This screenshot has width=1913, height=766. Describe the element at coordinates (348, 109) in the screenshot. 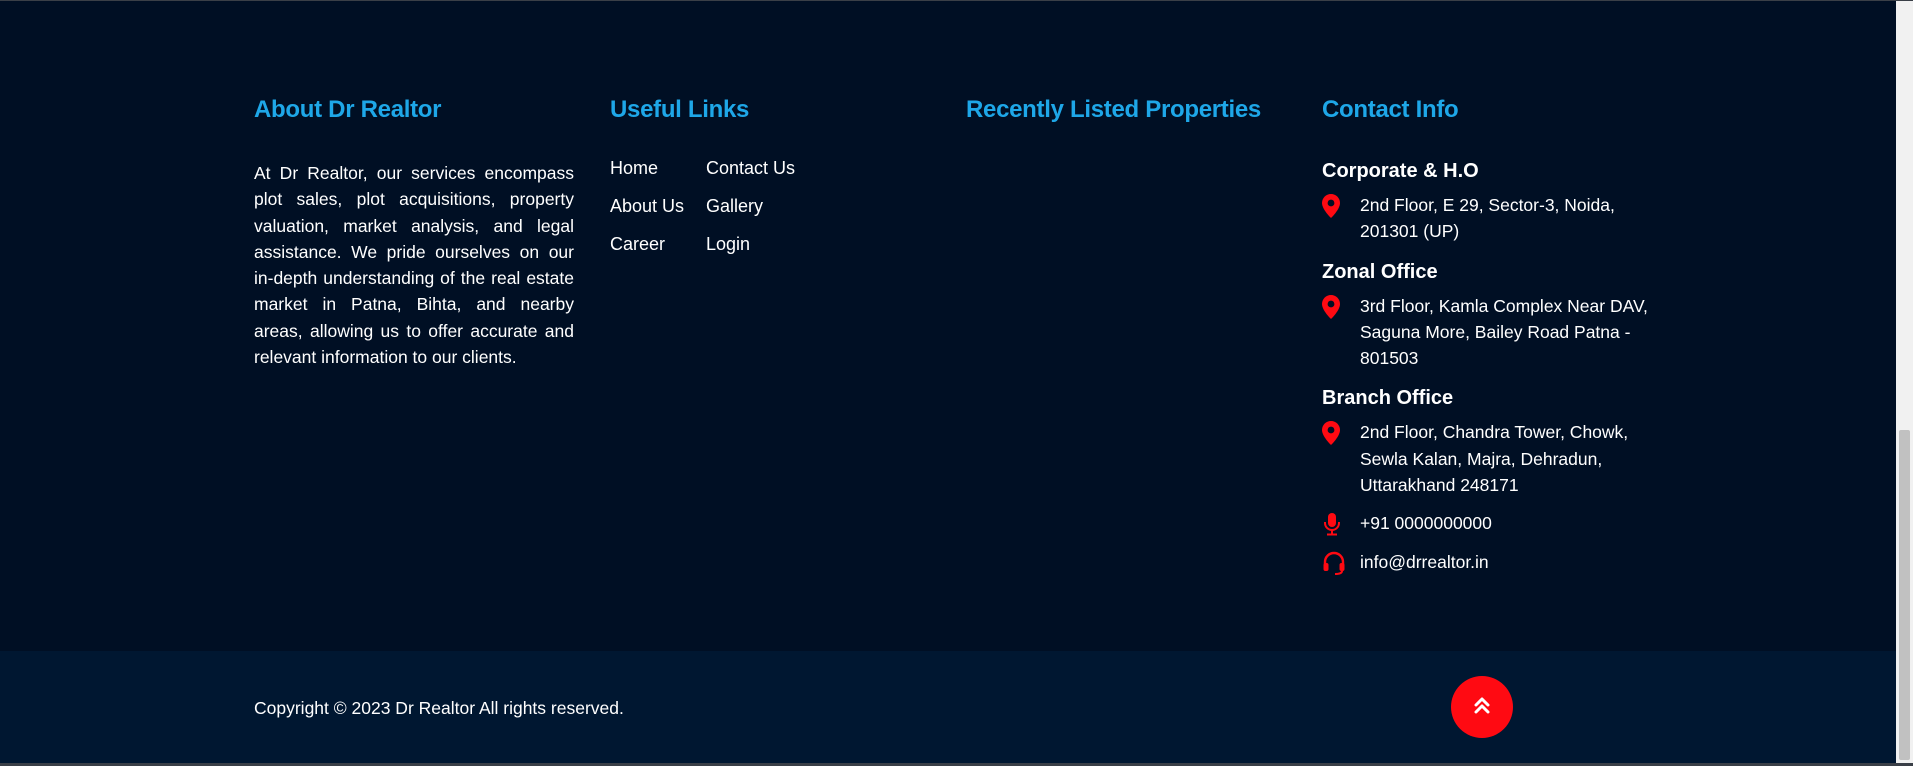

I see `about-heading: About Dr Realtor` at that location.